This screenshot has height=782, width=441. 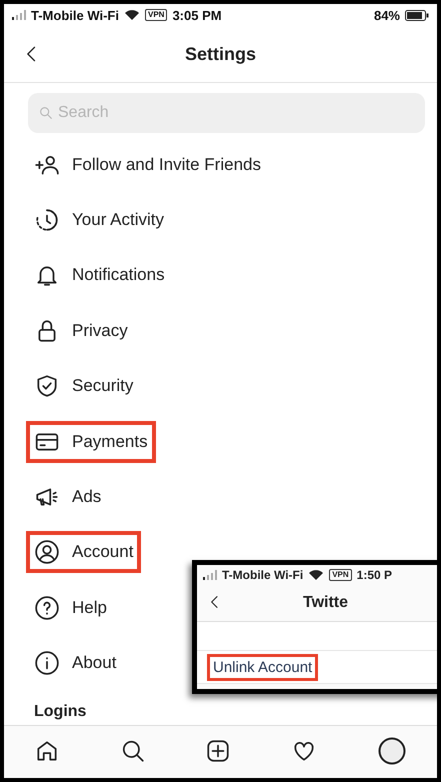 I want to click on menu-item: Notifications, so click(x=99, y=275).